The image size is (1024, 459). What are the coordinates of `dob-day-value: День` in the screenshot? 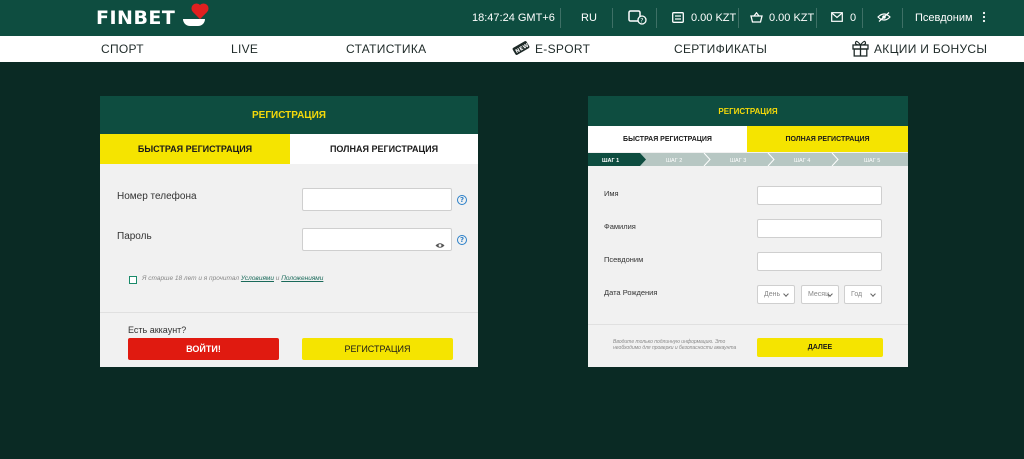 It's located at (772, 294).